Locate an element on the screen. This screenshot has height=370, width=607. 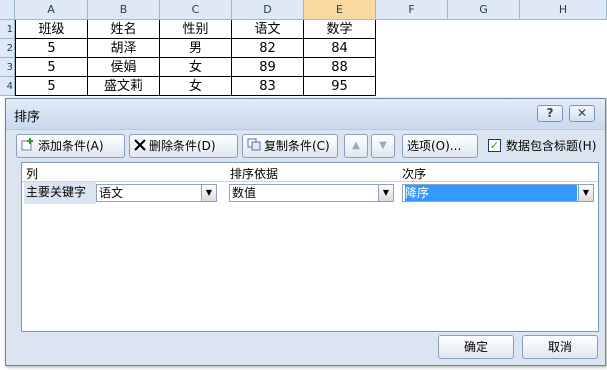
move-up-button: ▲ is located at coordinates (356, 146).